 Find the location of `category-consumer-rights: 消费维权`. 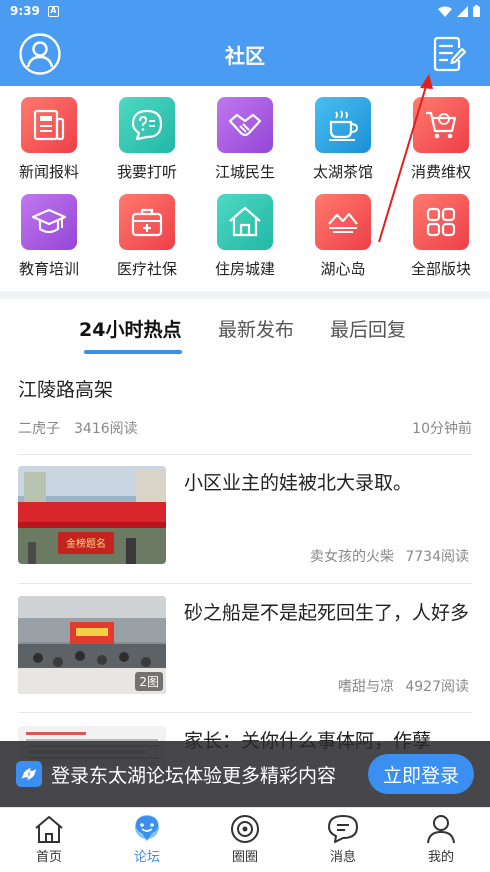

category-consumer-rights: 消费维权 is located at coordinates (441, 134).